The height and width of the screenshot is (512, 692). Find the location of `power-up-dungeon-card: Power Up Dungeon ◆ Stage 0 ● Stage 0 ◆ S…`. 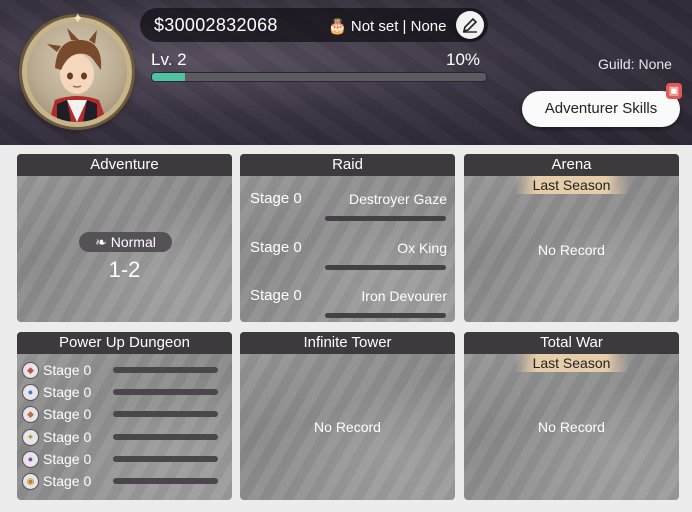

power-up-dungeon-card: Power Up Dungeon ◆ Stage 0 ● Stage 0 ◆ S… is located at coordinates (124, 416).